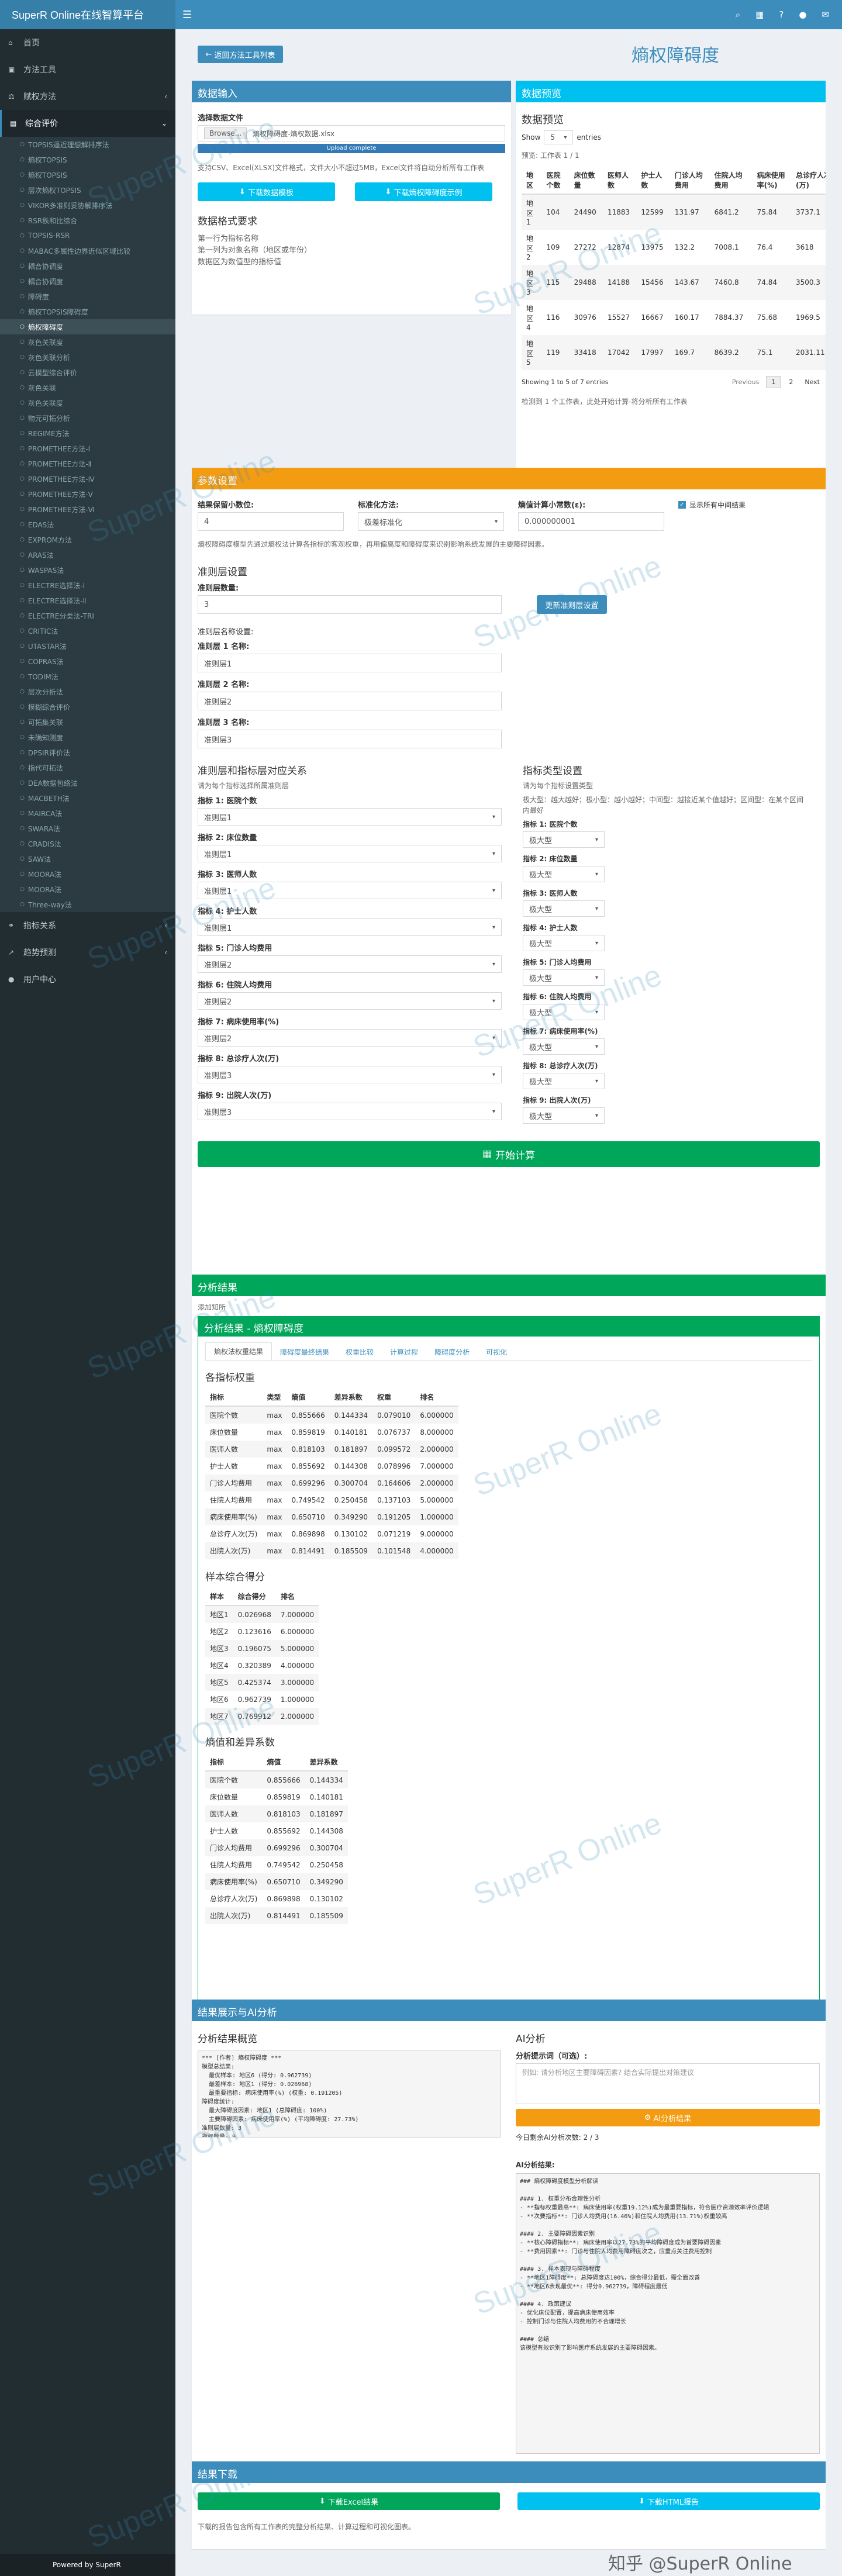 This screenshot has width=842, height=2576. Describe the element at coordinates (238, 1351) in the screenshot. I see `tab-result: 熵权法权重结果` at that location.